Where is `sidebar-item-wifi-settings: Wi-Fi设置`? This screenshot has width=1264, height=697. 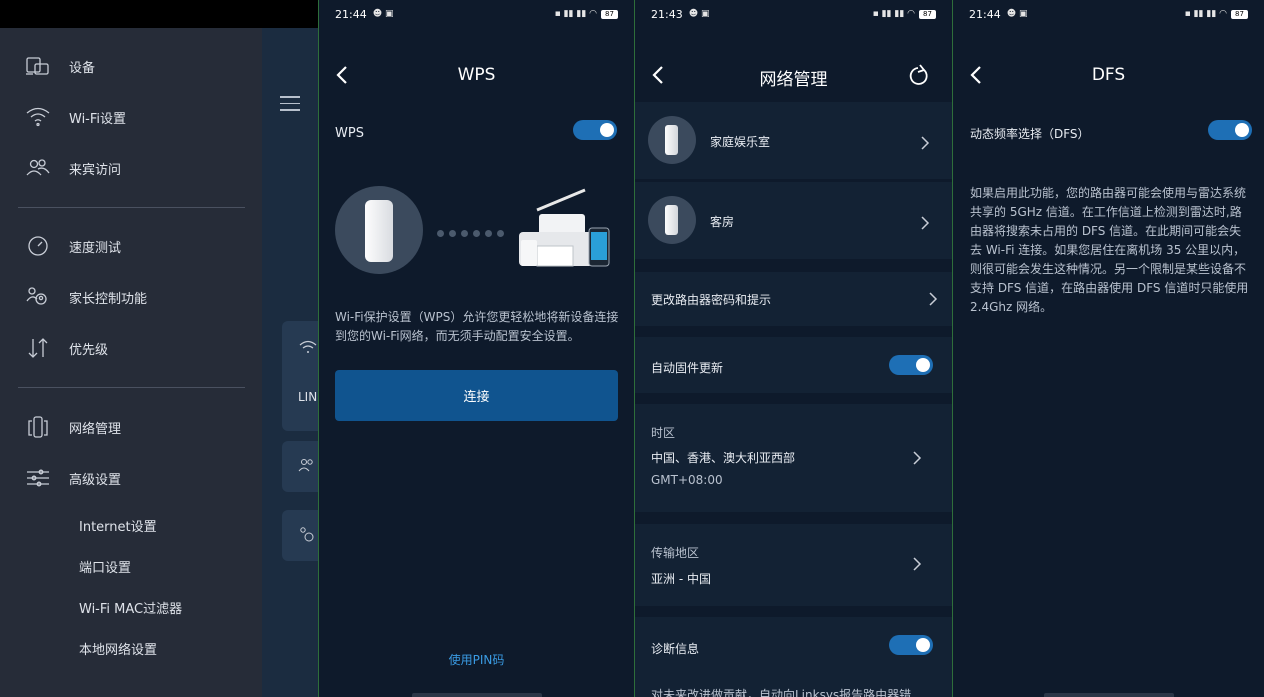
sidebar-item-wifi-settings: Wi-Fi设置 is located at coordinates (75, 117).